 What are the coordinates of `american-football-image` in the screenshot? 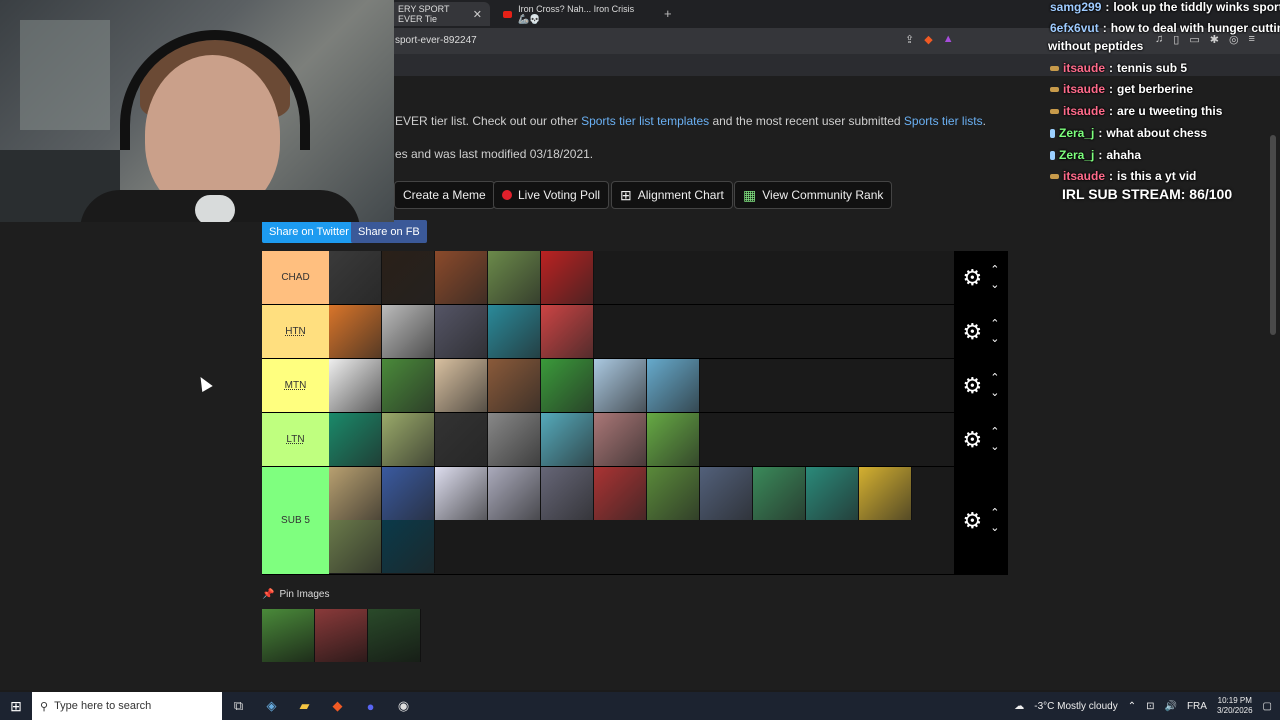 It's located at (461, 277).